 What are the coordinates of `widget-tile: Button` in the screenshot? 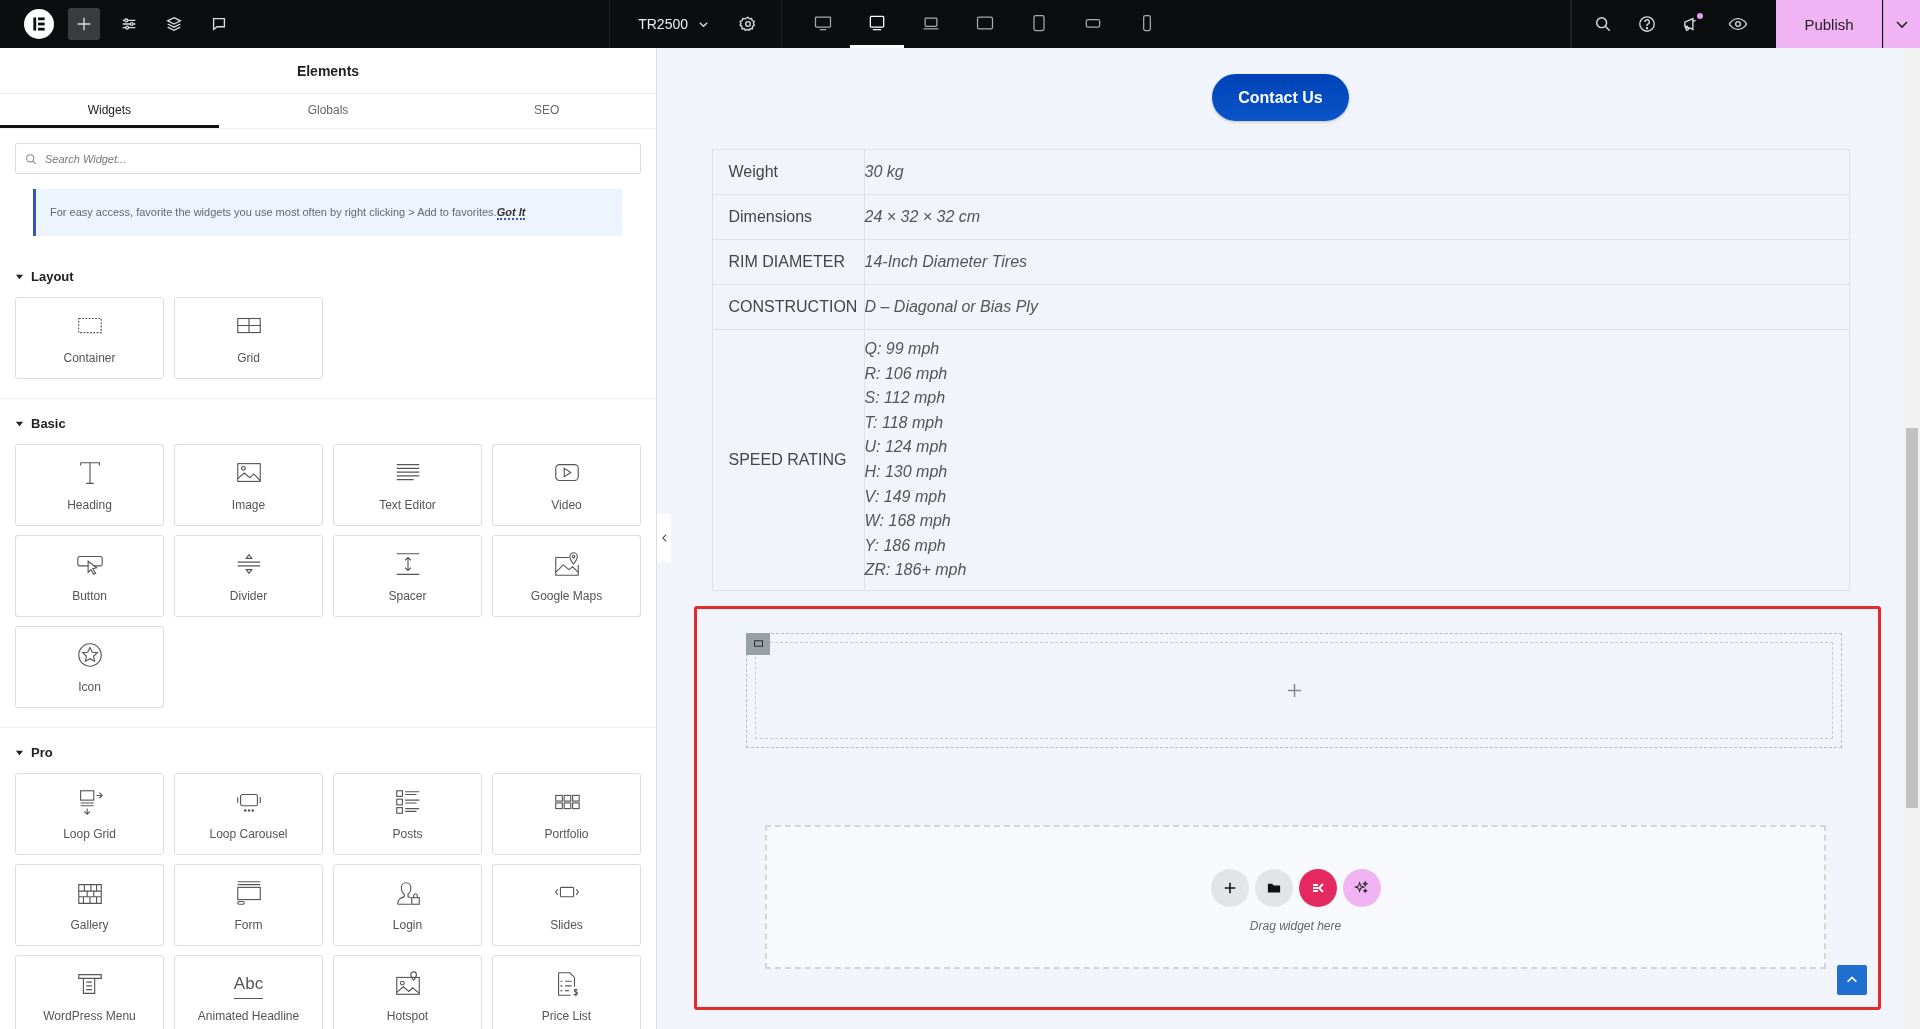 It's located at (89, 576).